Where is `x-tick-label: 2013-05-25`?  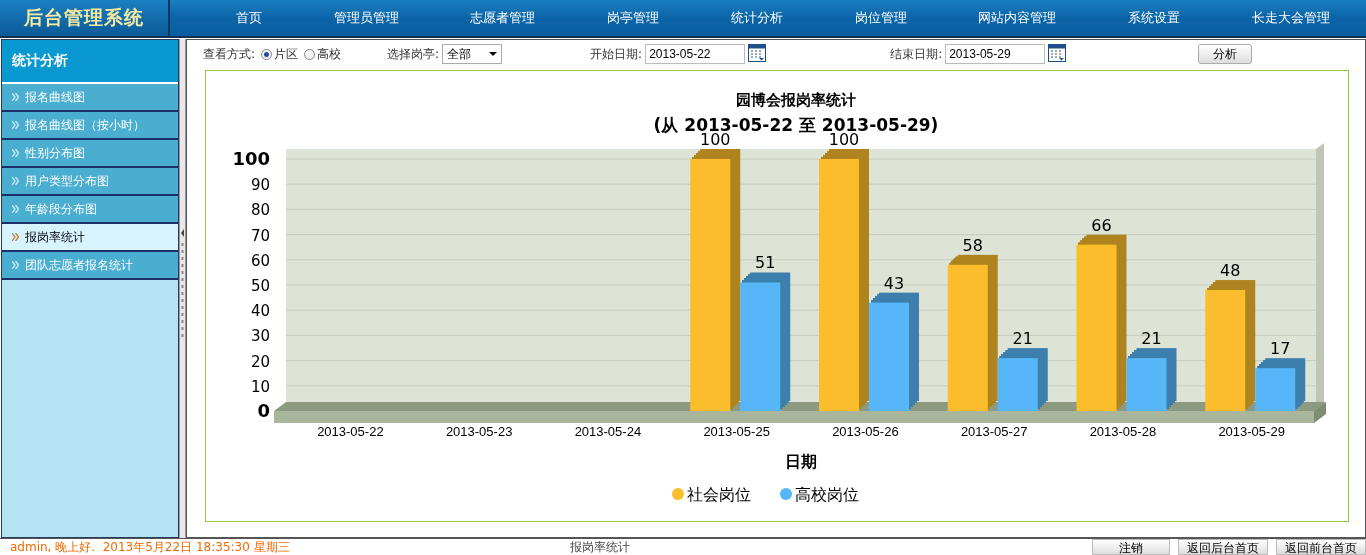 x-tick-label: 2013-05-25 is located at coordinates (736, 431).